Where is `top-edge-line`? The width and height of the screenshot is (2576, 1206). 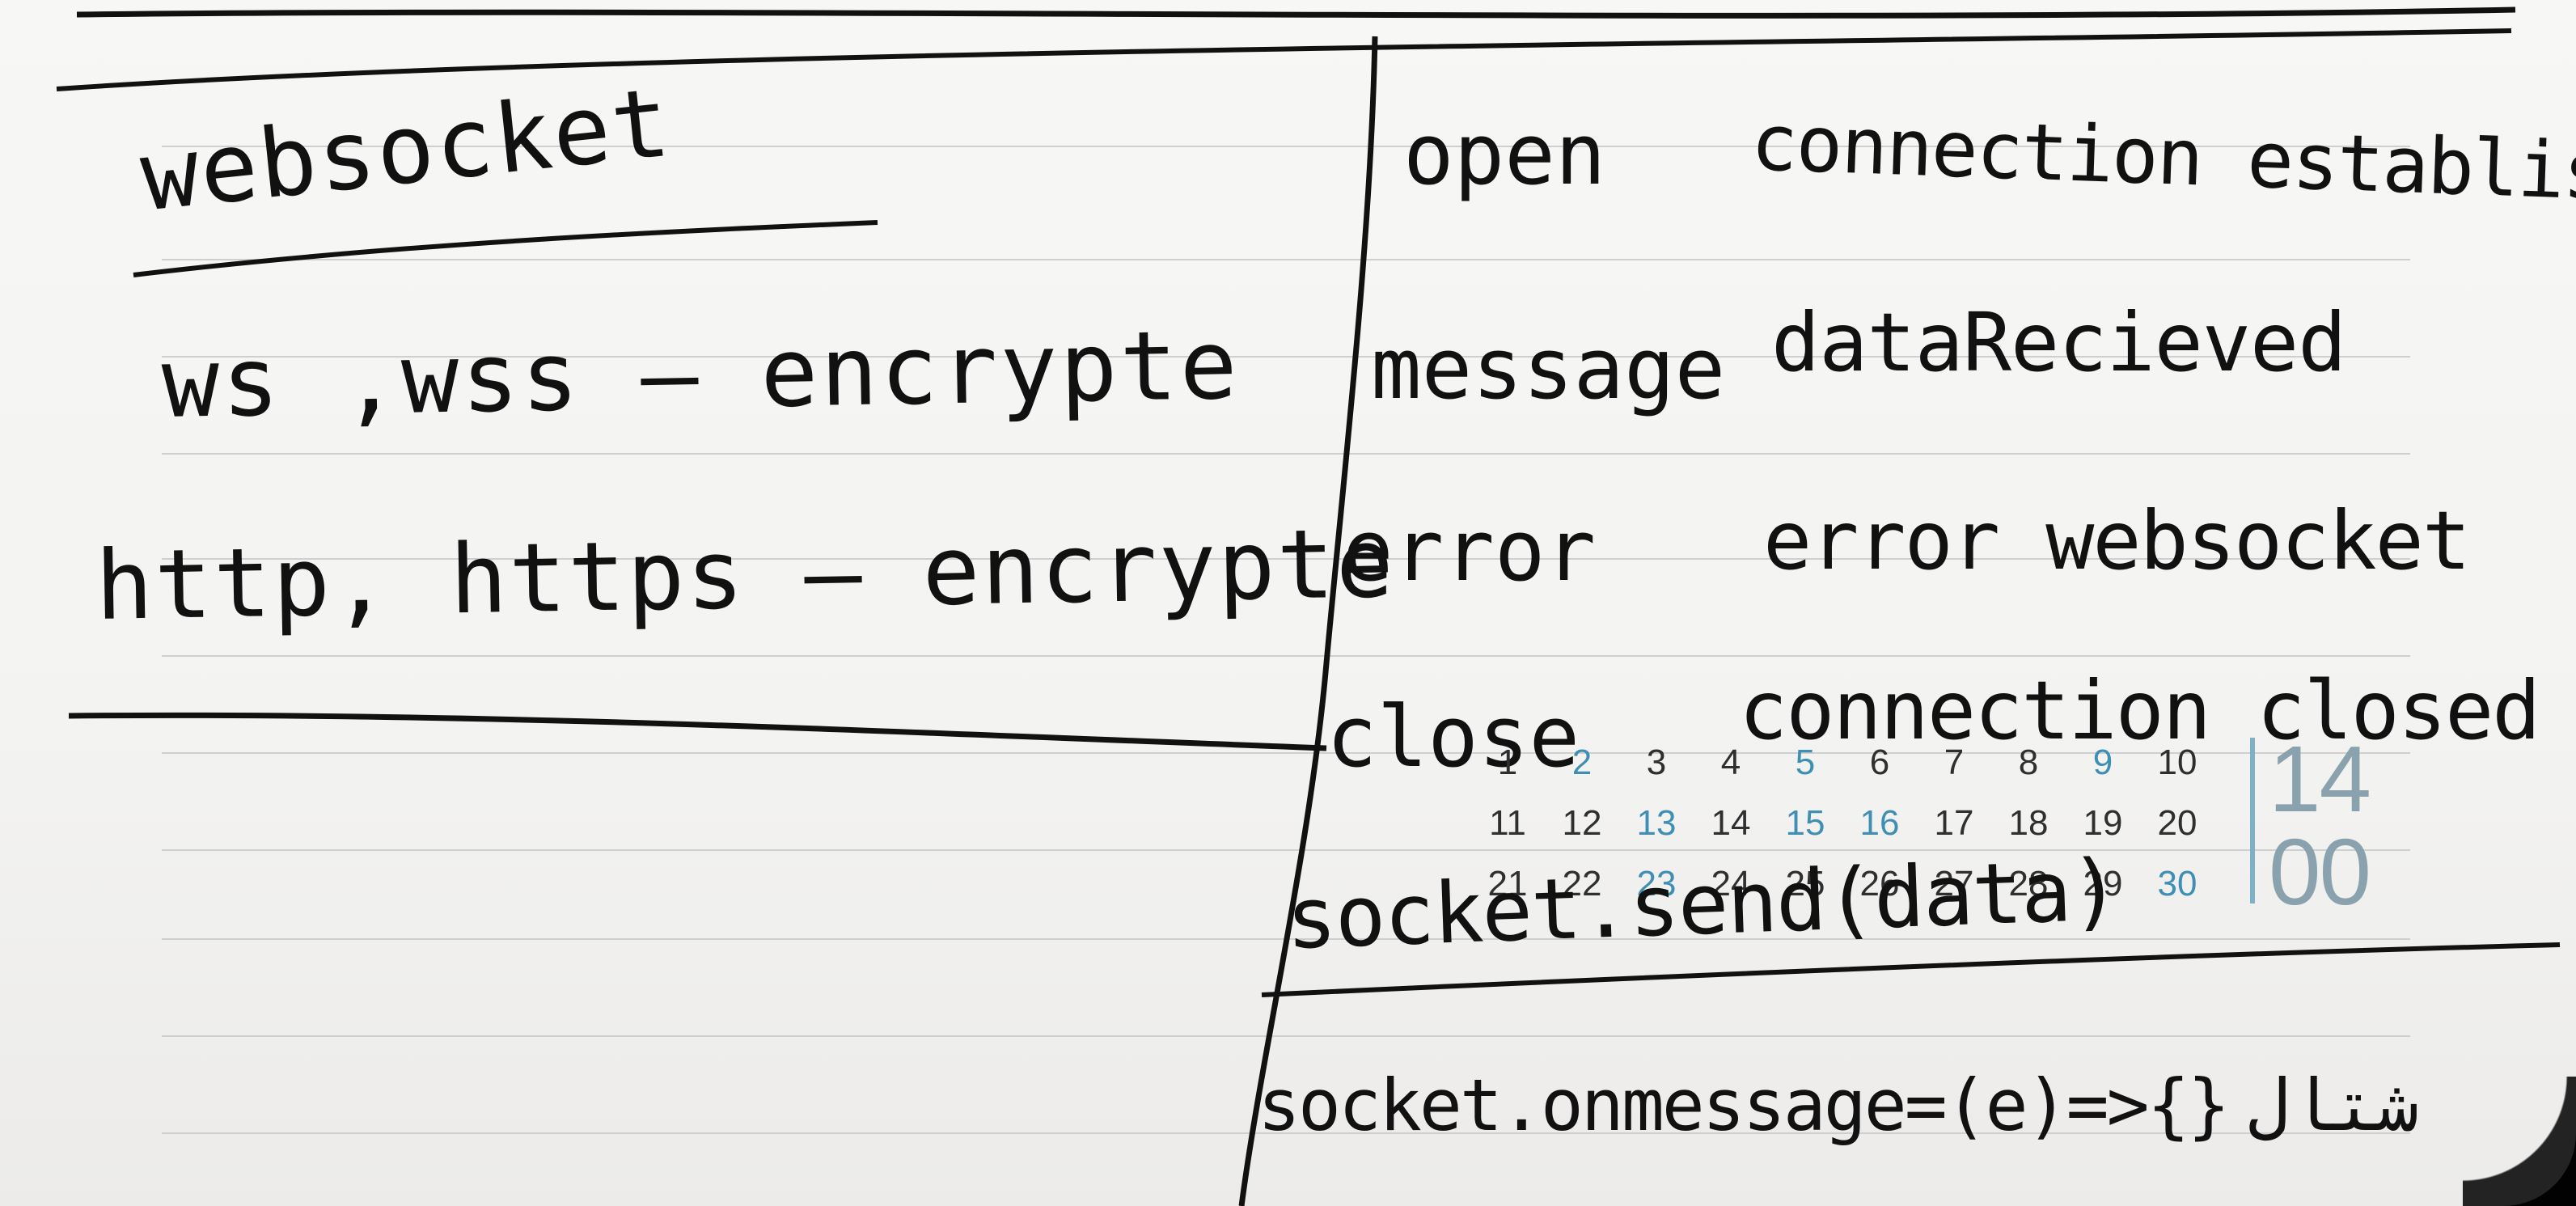
top-edge-line is located at coordinates (1296, 12).